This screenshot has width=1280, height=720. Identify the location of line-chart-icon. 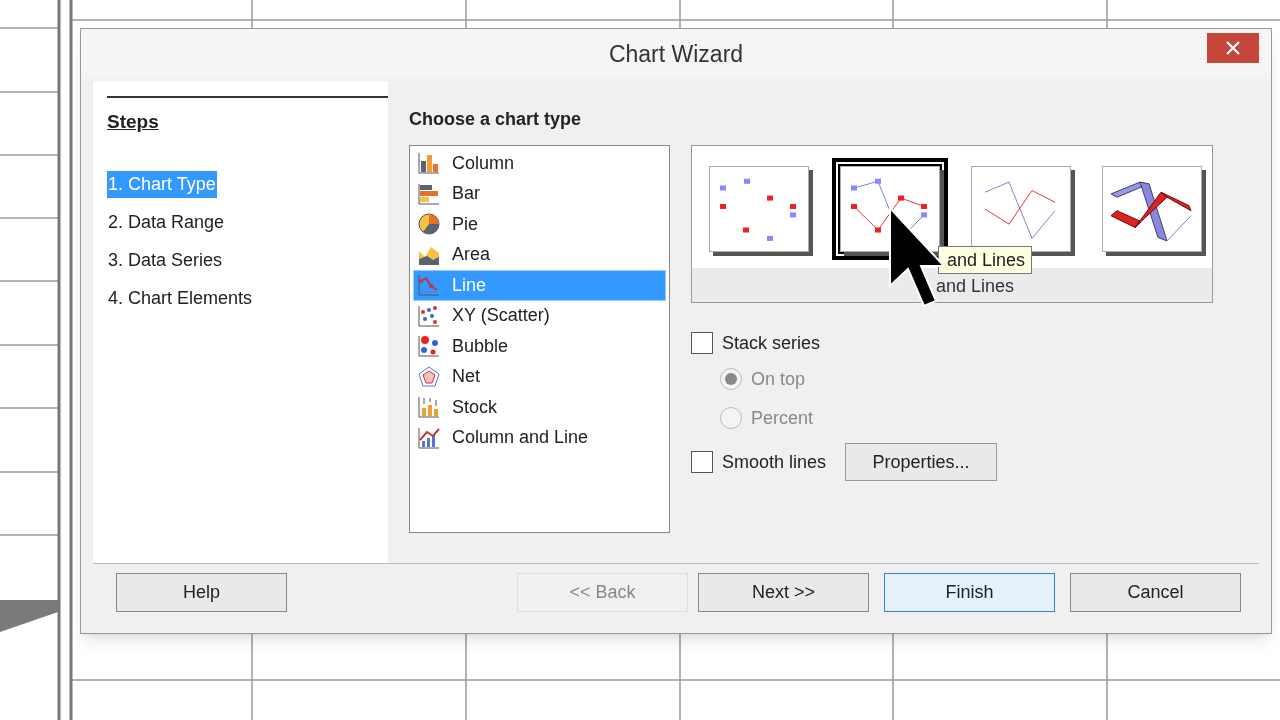
(429, 285).